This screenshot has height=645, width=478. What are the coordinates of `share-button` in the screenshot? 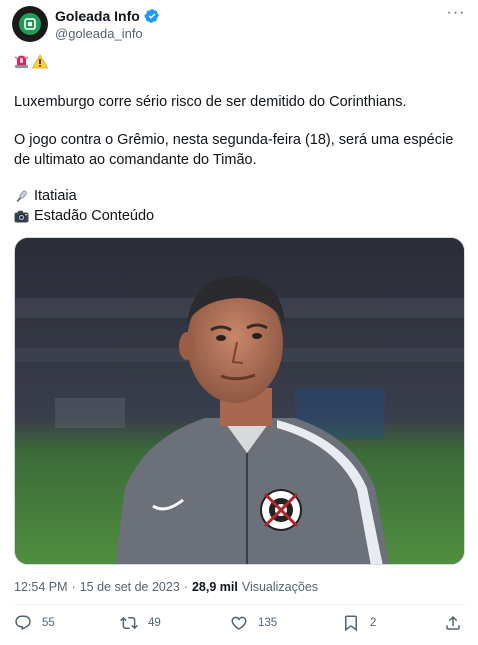 It's located at (453, 623).